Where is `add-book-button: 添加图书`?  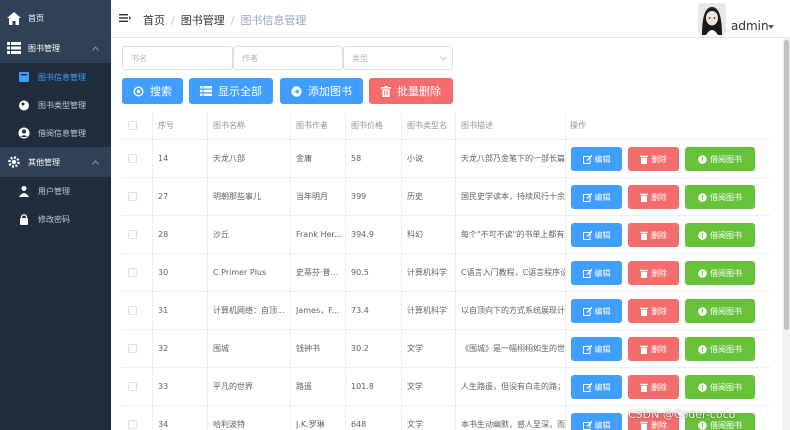
add-book-button: 添加图书 is located at coordinates (321, 91).